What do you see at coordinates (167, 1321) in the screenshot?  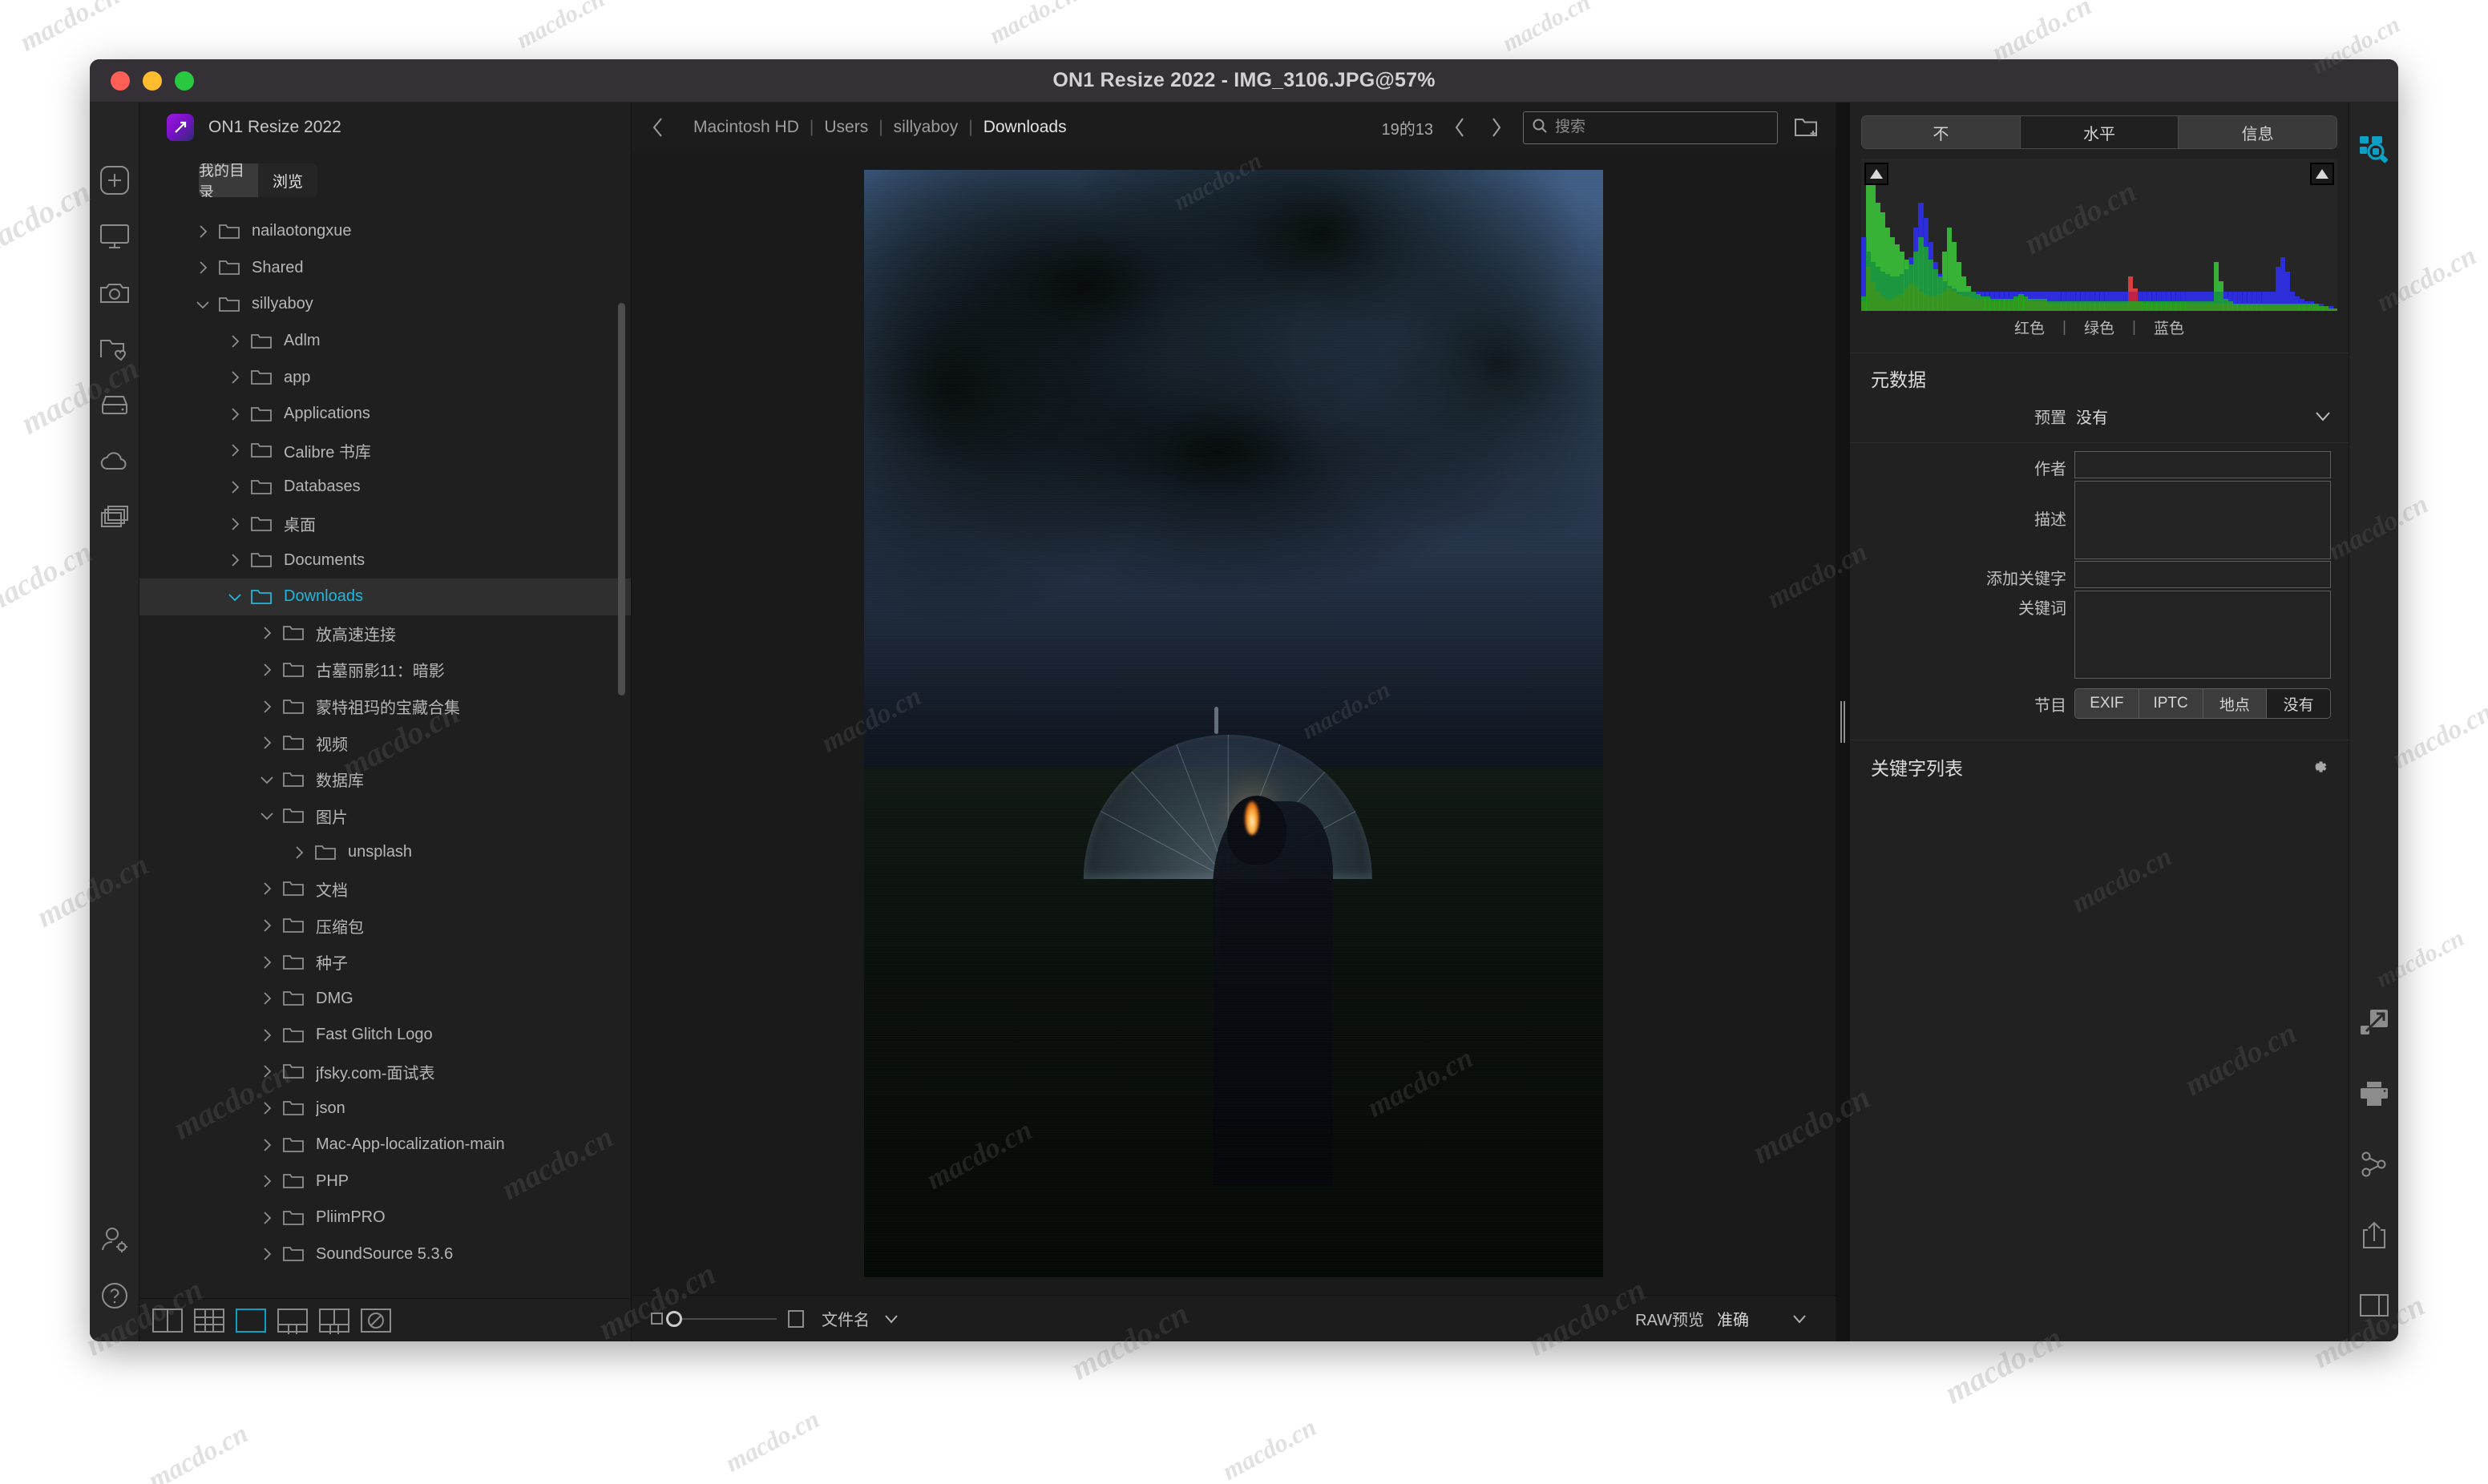 I see `split-view-icon` at bounding box center [167, 1321].